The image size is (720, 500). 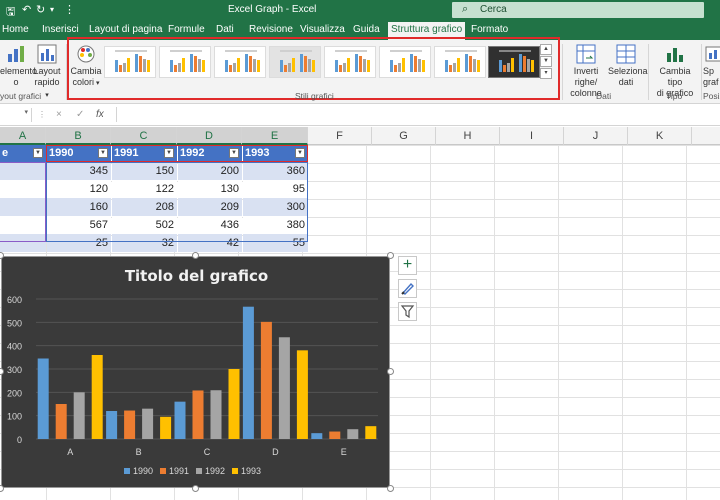 What do you see at coordinates (340, 136) in the screenshot?
I see `column-header-f: F` at bounding box center [340, 136].